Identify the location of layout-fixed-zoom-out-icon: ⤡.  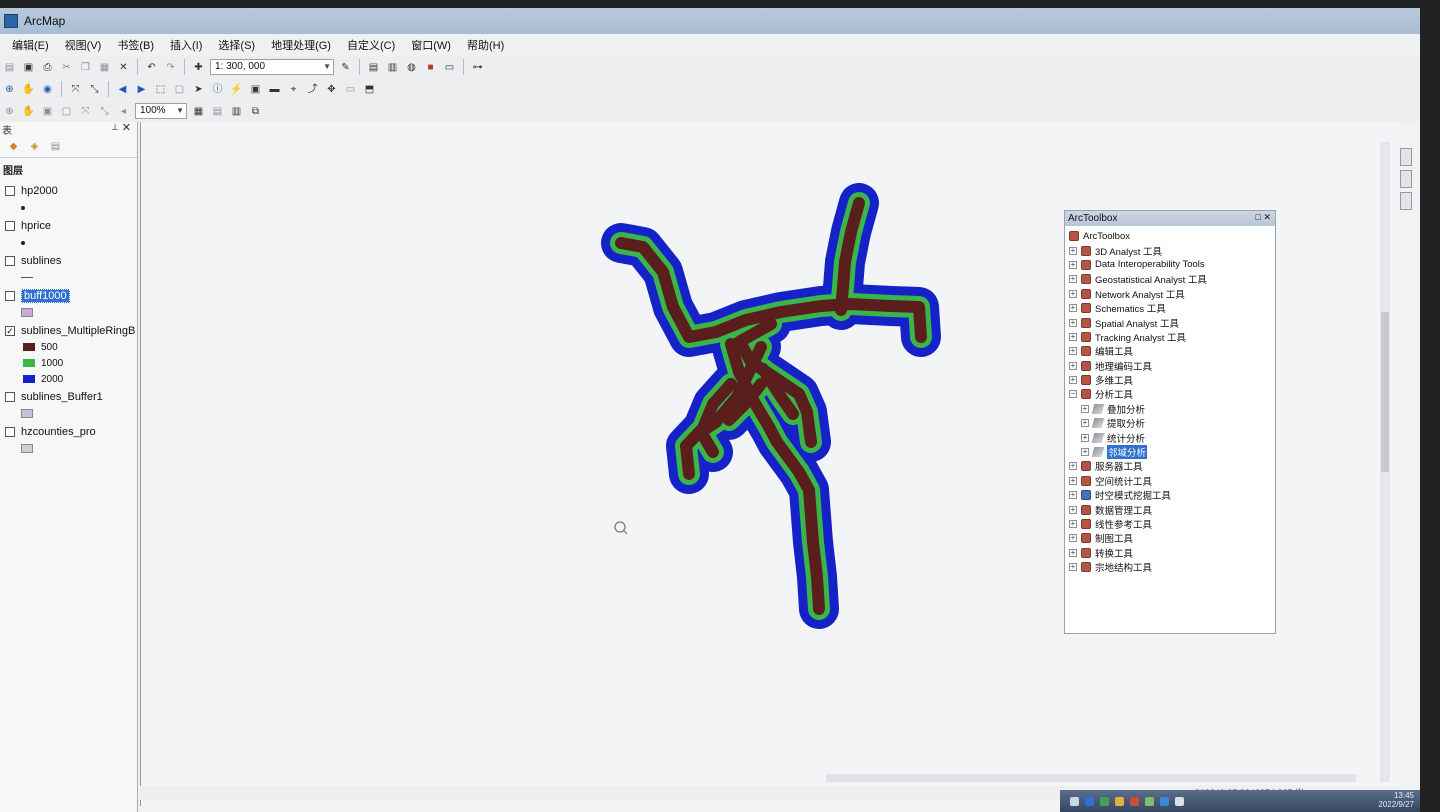
(104, 111).